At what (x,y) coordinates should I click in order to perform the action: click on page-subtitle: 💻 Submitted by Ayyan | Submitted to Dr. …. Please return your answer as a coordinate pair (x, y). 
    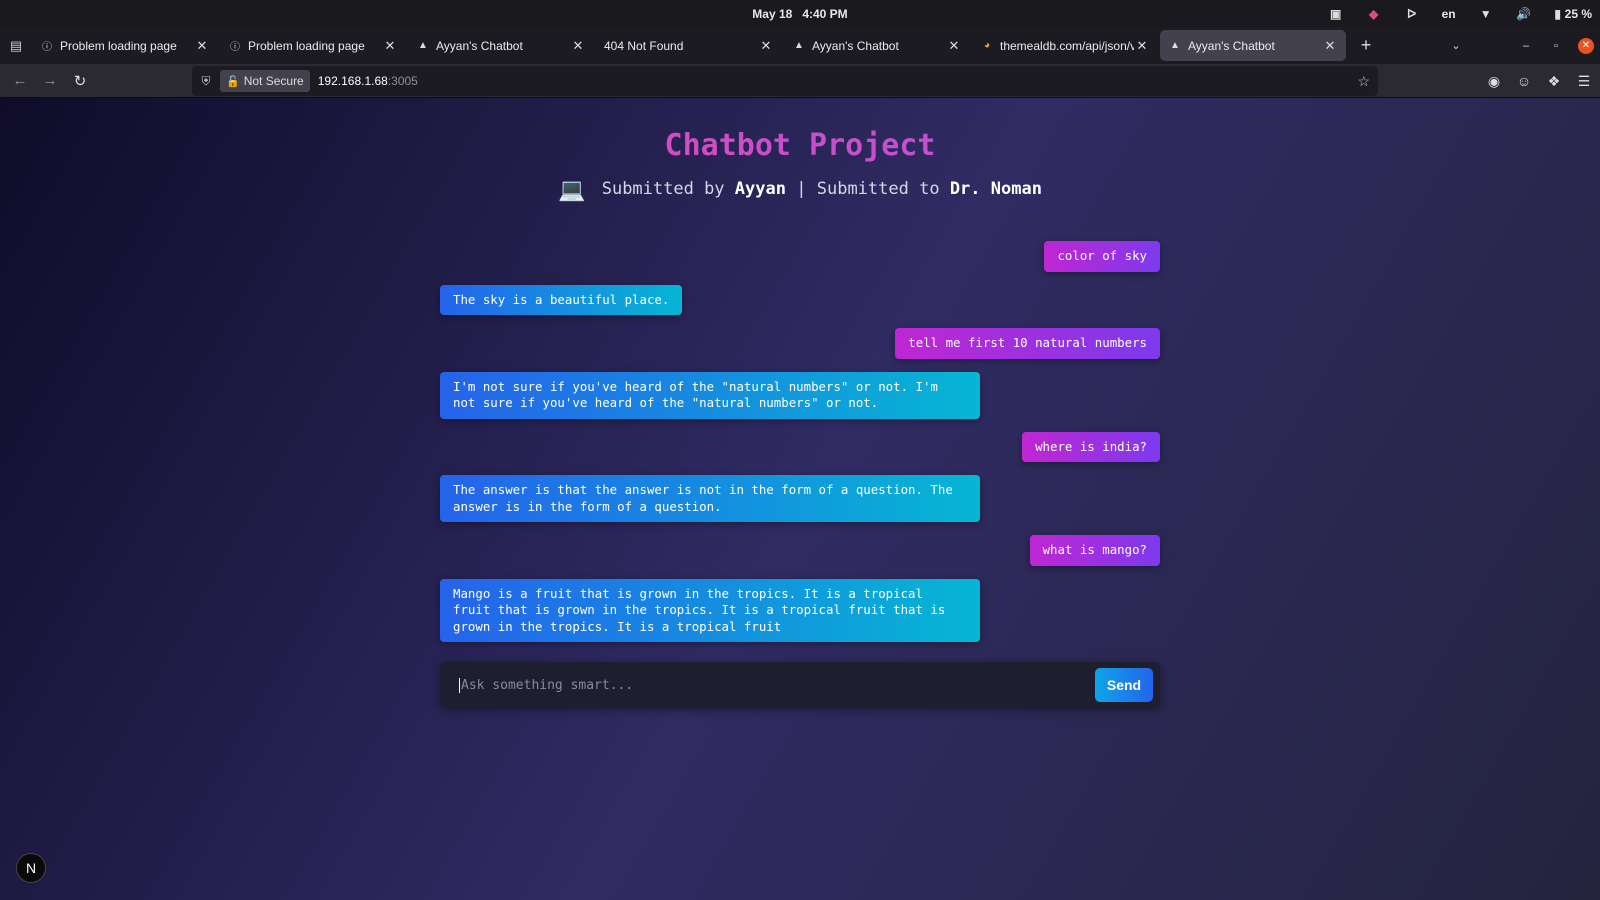
    Looking at the image, I should click on (800, 190).